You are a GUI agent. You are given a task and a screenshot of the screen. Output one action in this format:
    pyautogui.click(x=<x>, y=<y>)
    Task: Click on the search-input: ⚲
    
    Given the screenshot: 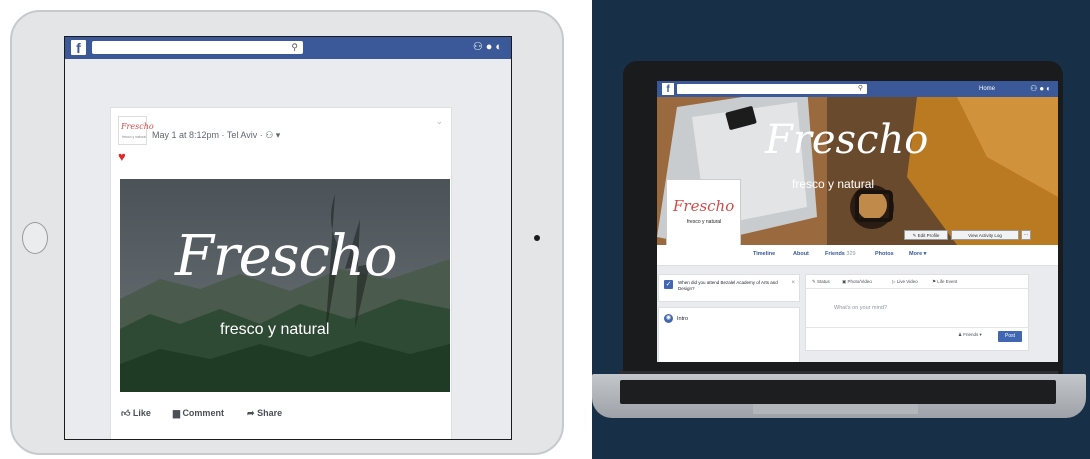 What is the action you would take?
    pyautogui.click(x=197, y=47)
    